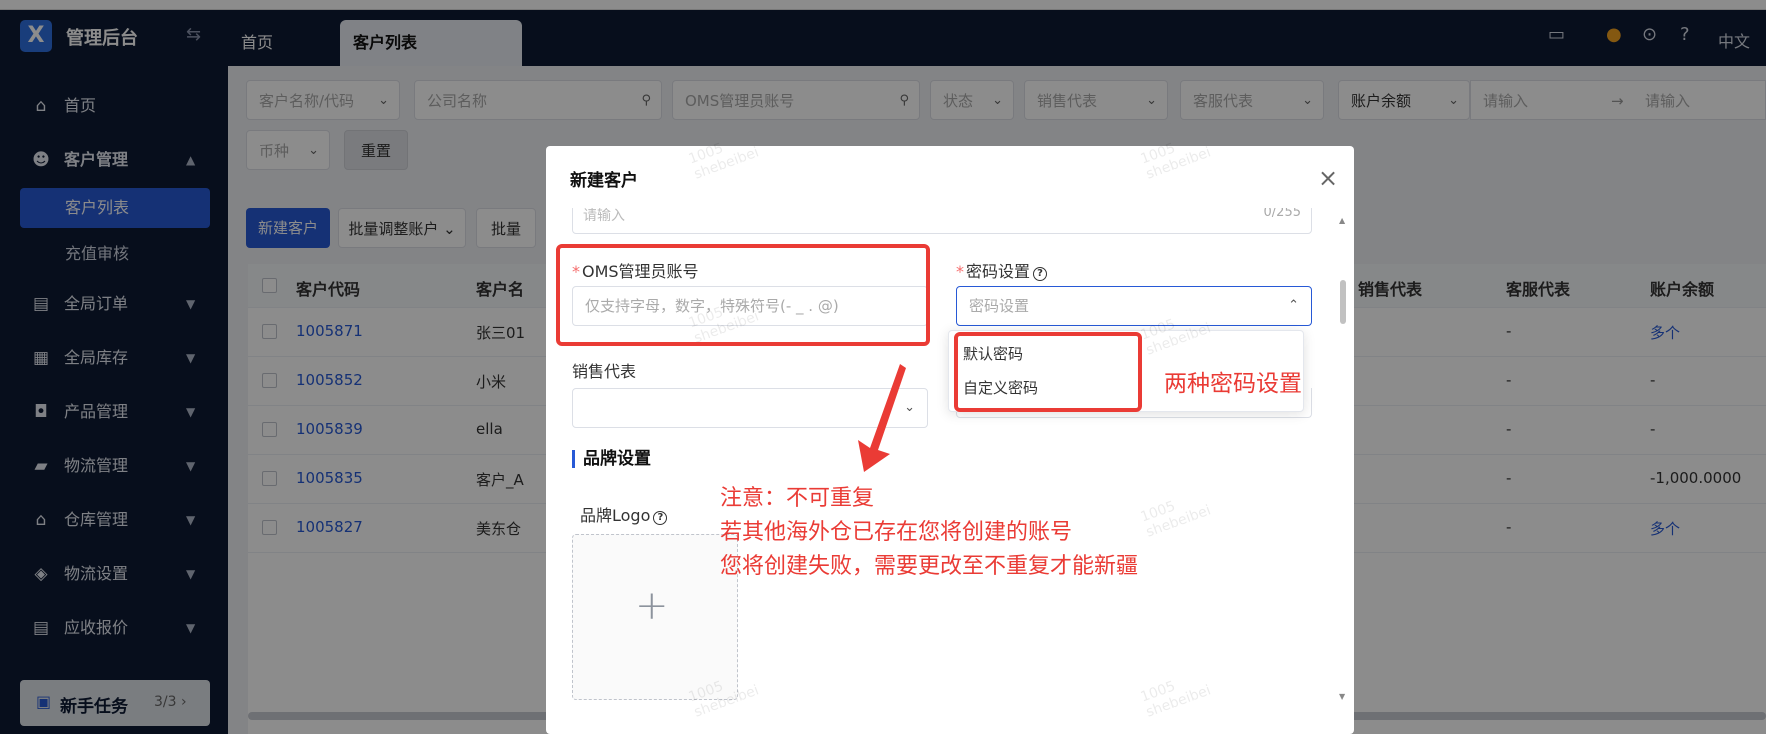 This screenshot has height=734, width=1766. What do you see at coordinates (652, 606) in the screenshot?
I see `plus-icon: +` at bounding box center [652, 606].